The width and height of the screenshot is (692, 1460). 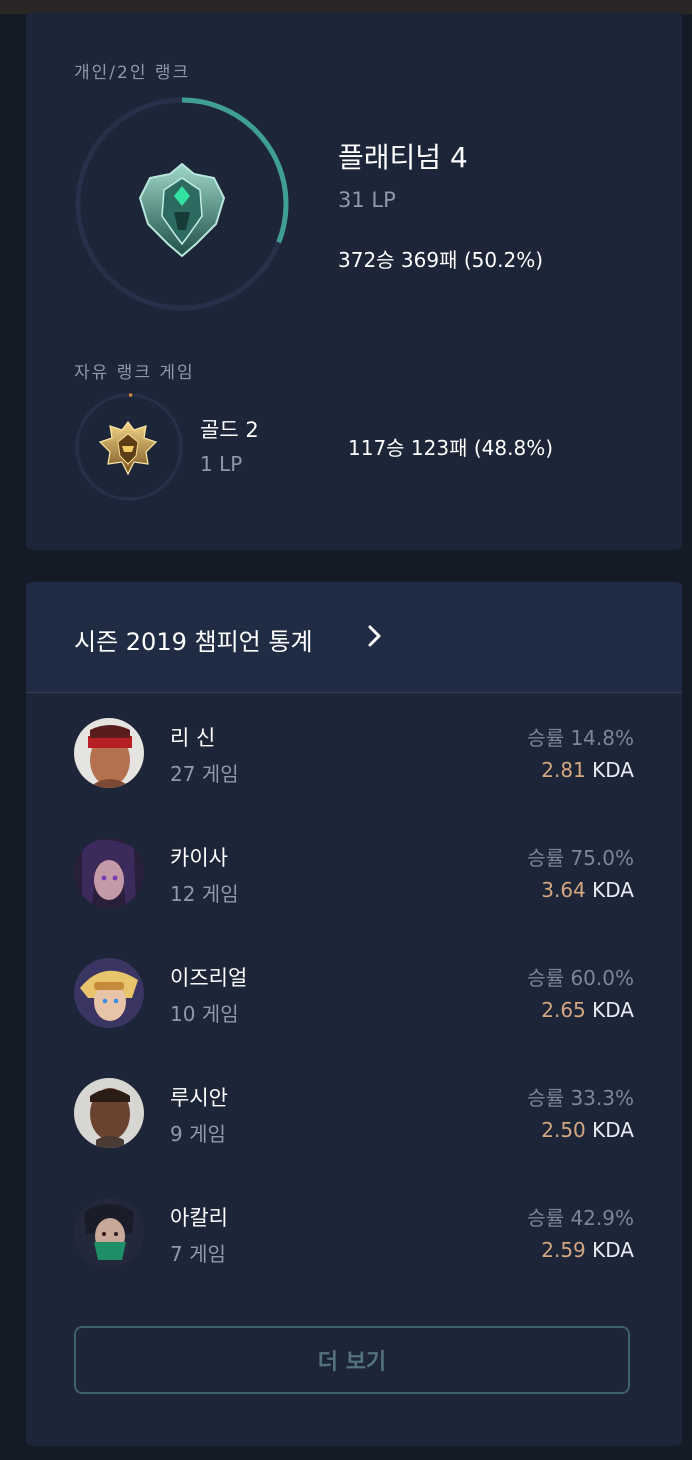 I want to click on kda-value: 2.50, so click(x=563, y=1130).